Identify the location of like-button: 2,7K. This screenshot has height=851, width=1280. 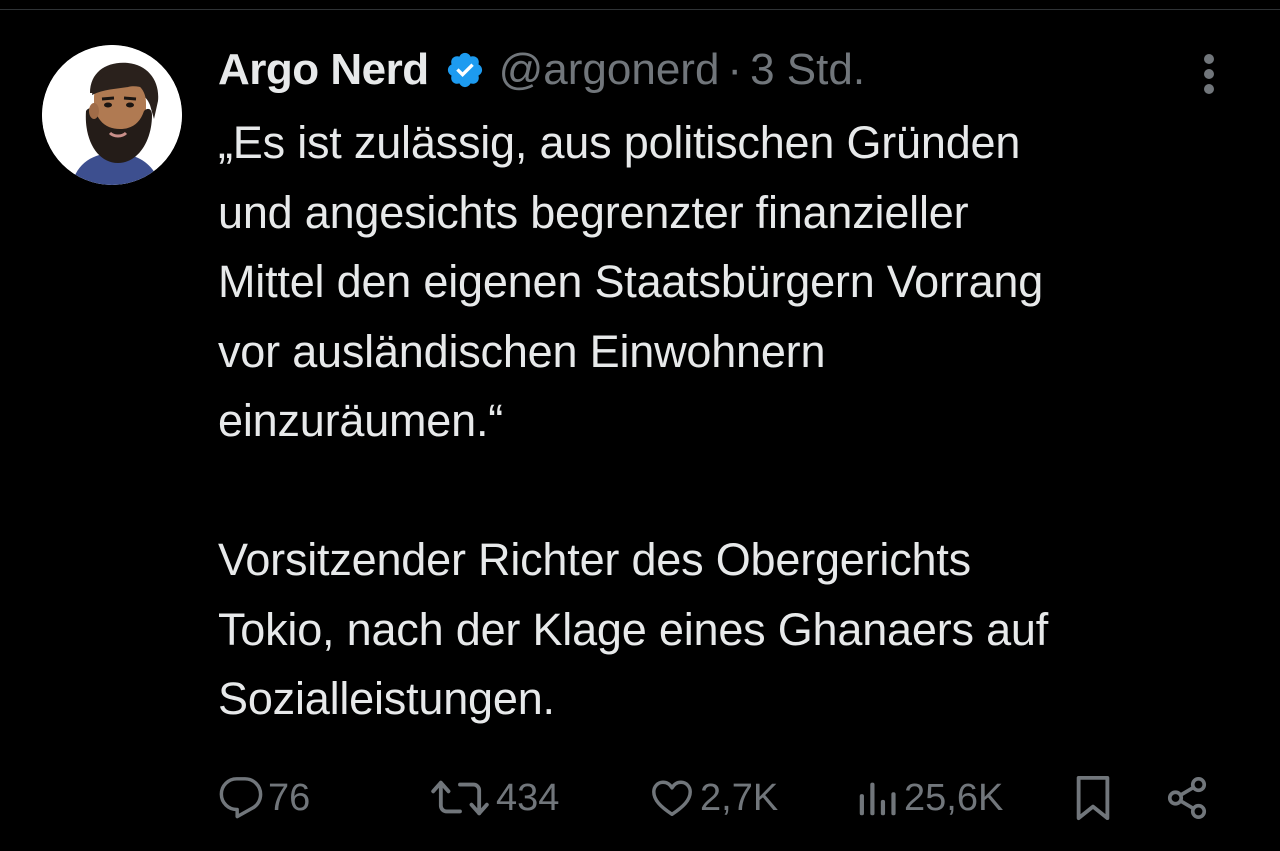
(713, 798).